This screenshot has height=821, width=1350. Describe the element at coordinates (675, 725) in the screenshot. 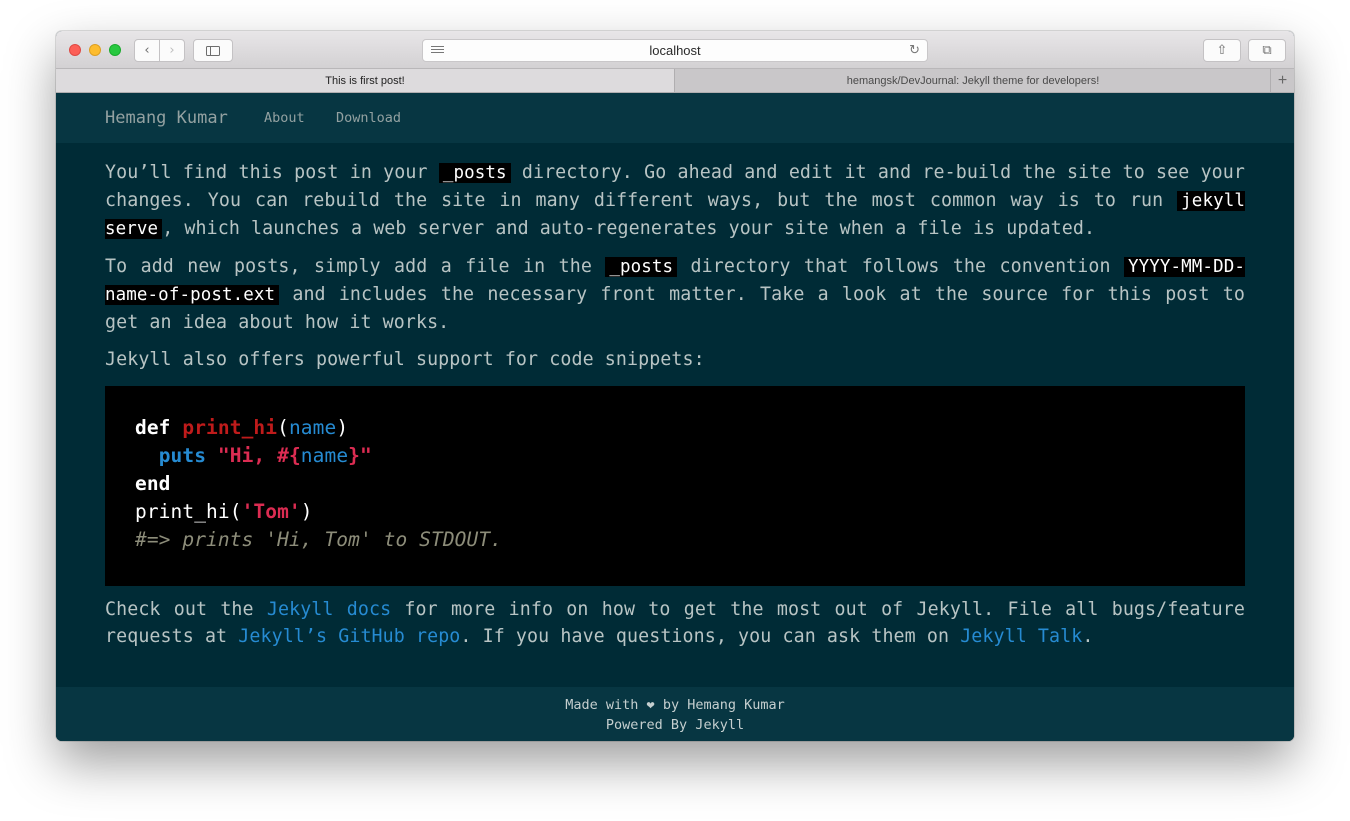

I see `powered-by-line: Powered By Jekyll` at that location.